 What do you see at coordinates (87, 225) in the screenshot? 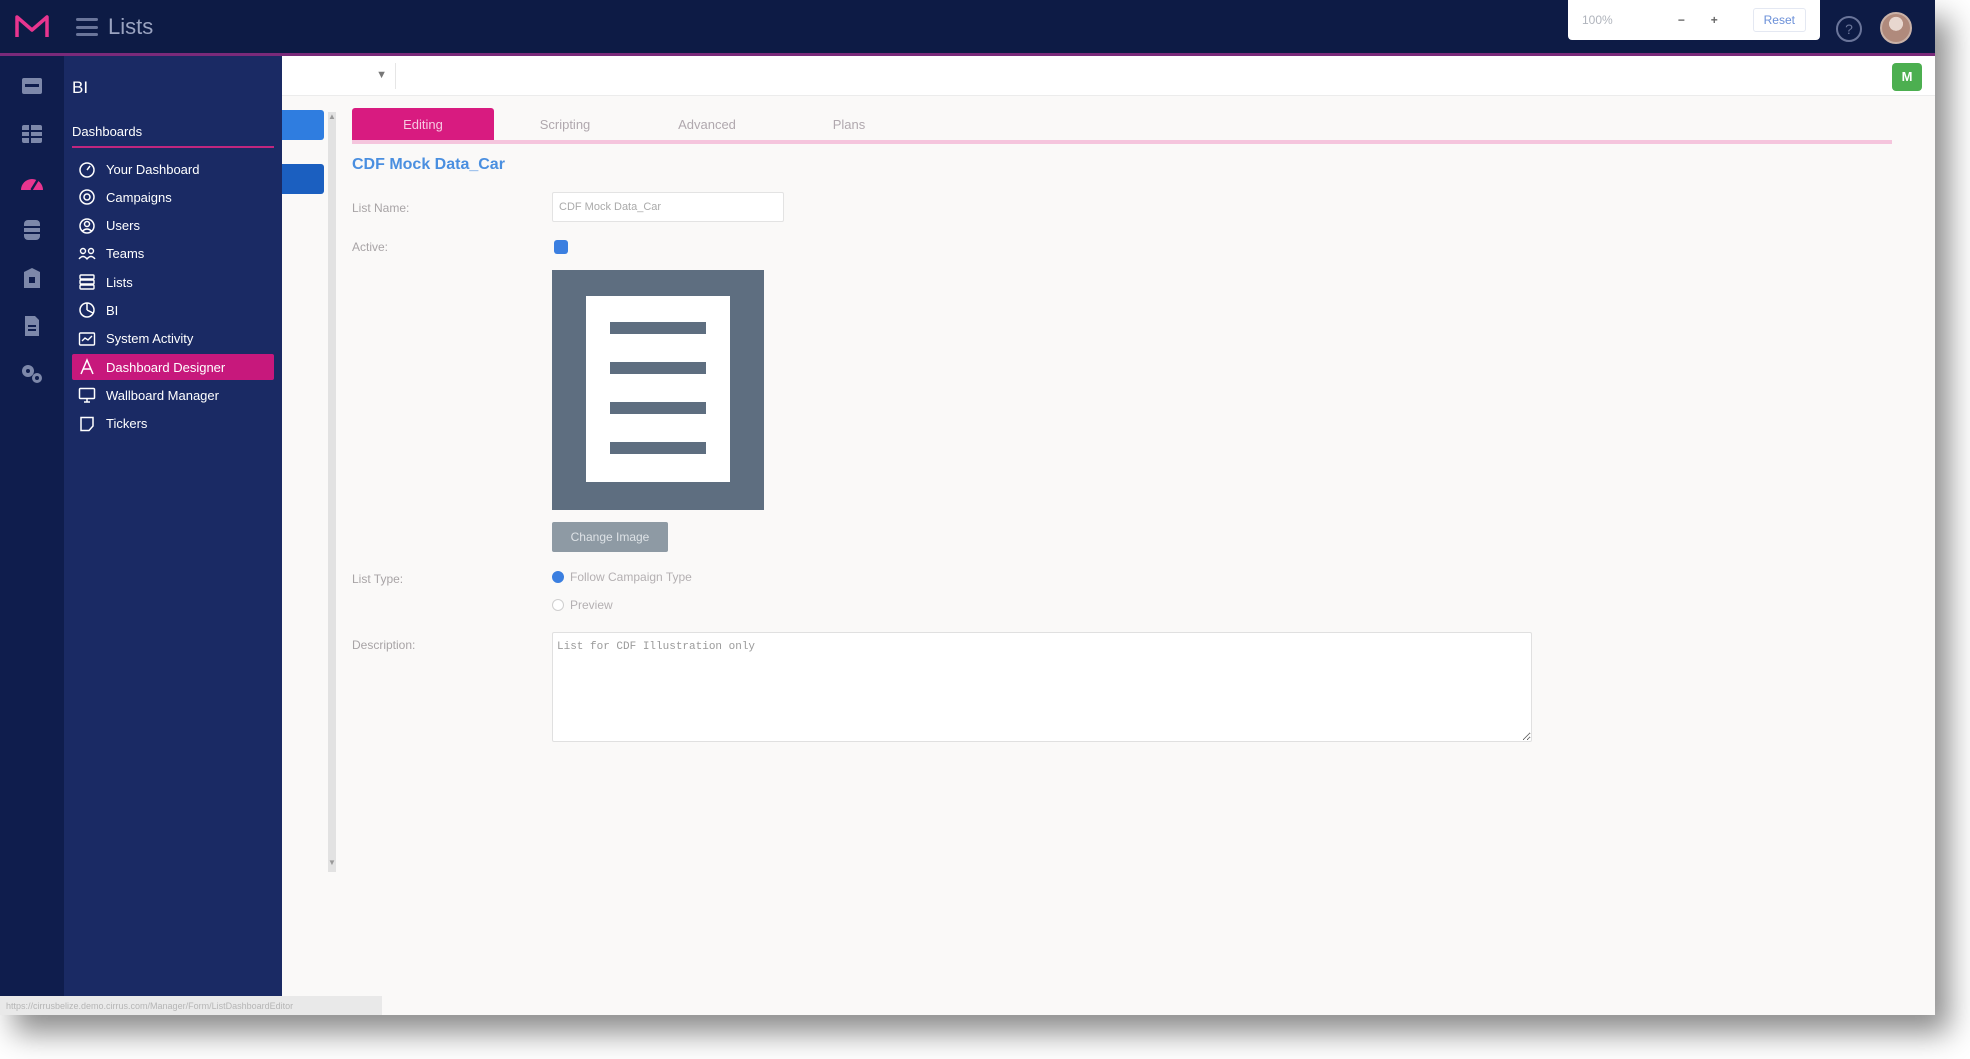
I see `user-circle-icon` at bounding box center [87, 225].